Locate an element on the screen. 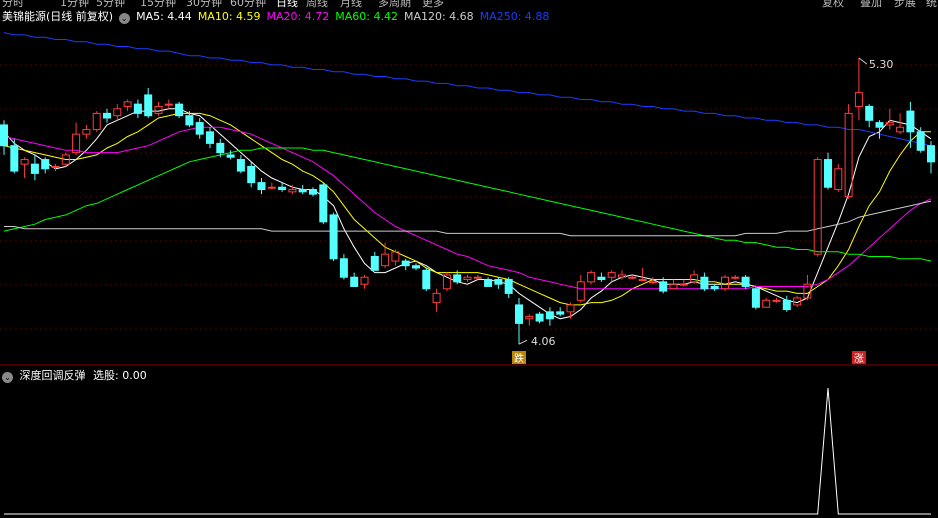 This screenshot has width=938, height=518. tab-3: 15分钟 is located at coordinates (158, 4).